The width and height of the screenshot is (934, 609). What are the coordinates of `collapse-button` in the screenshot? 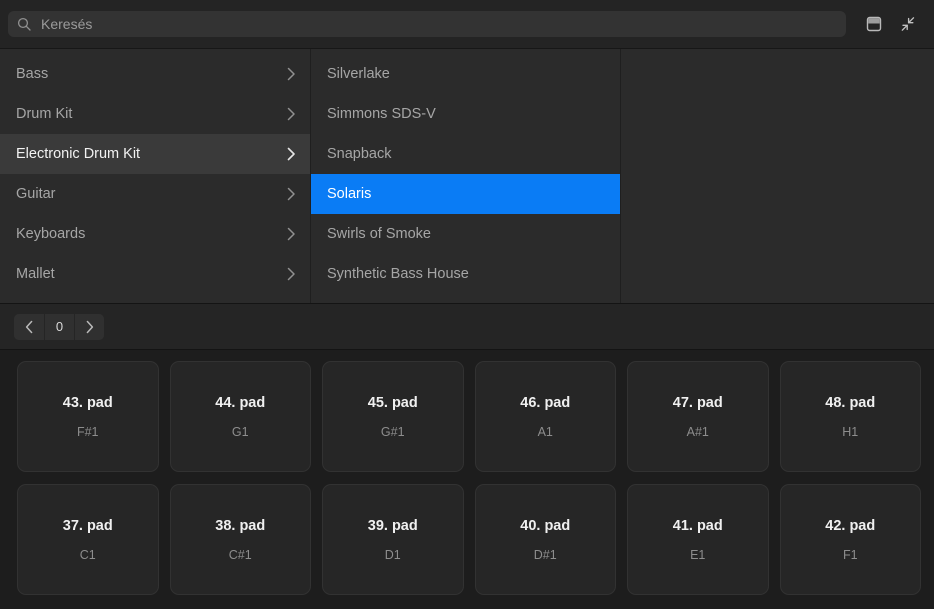 It's located at (908, 24).